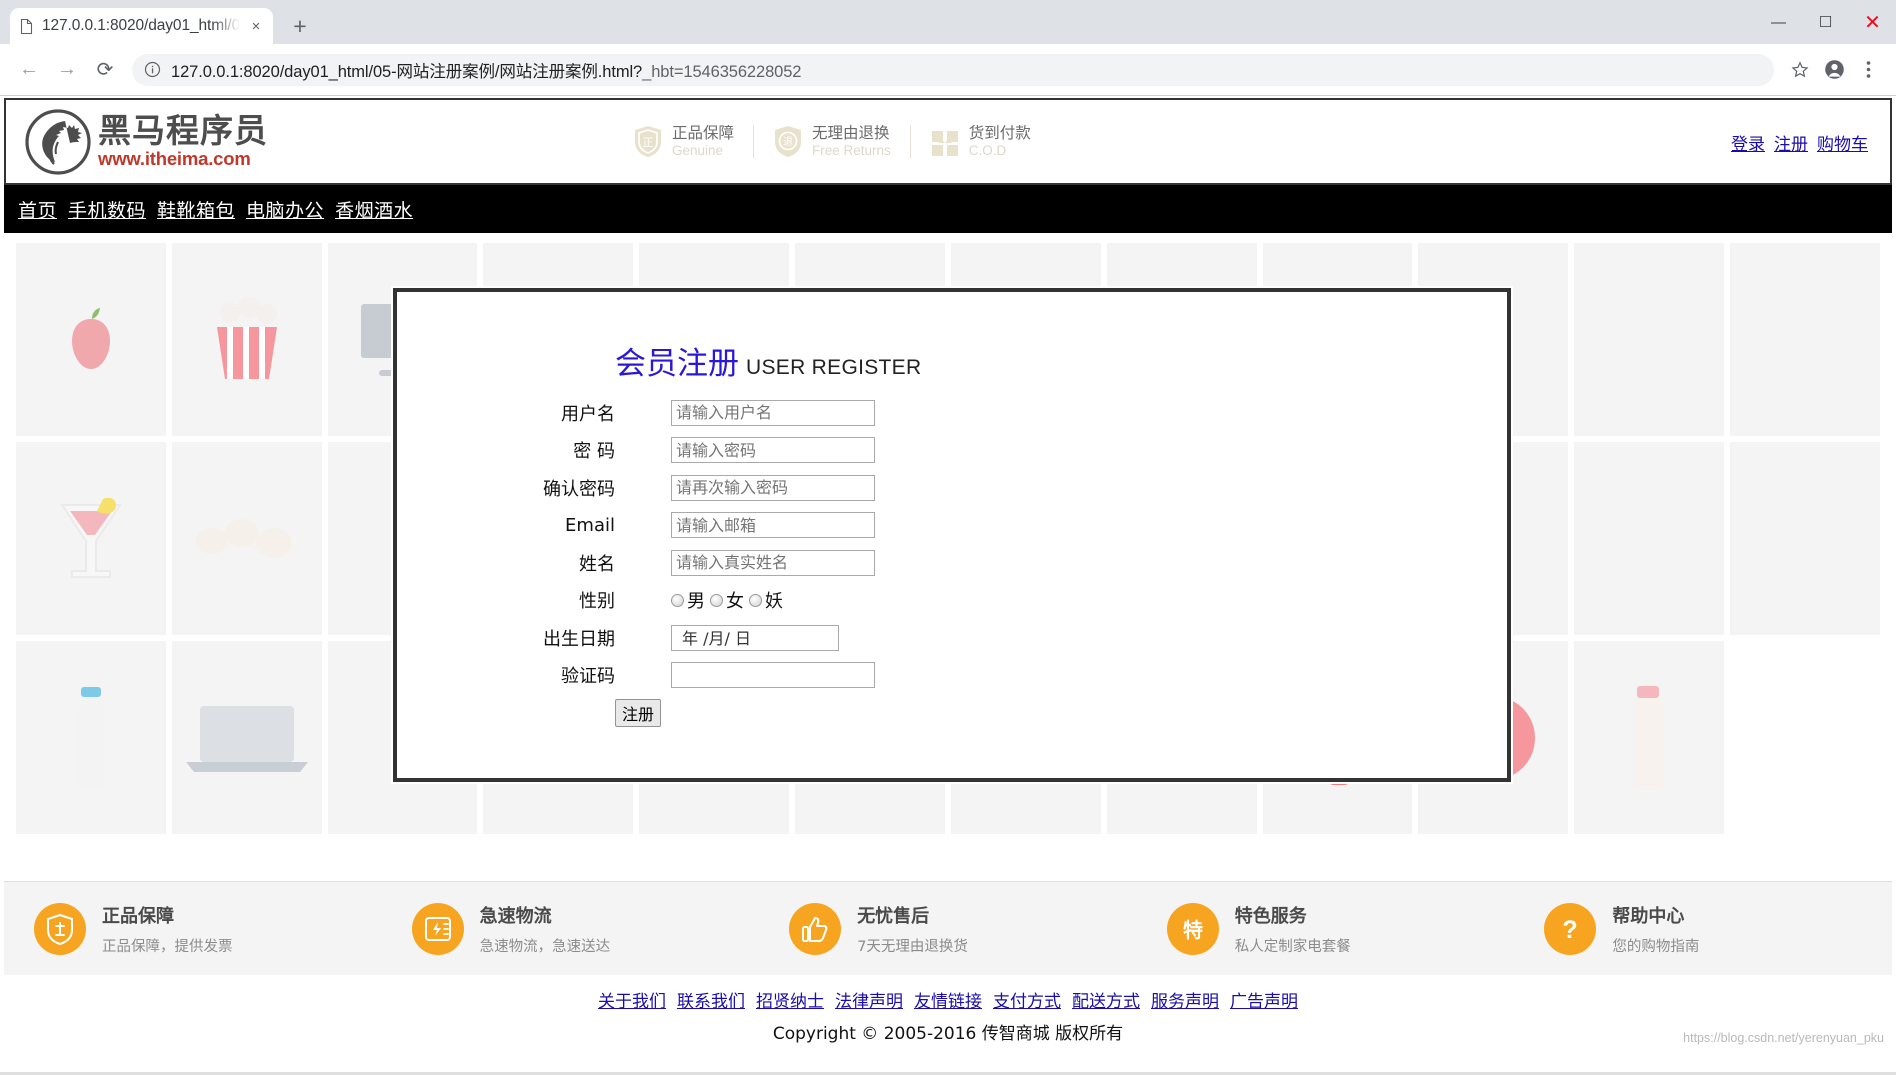 The image size is (1896, 1075). I want to click on service-text: 急速物流 急速物流，急速送达, so click(545, 929).